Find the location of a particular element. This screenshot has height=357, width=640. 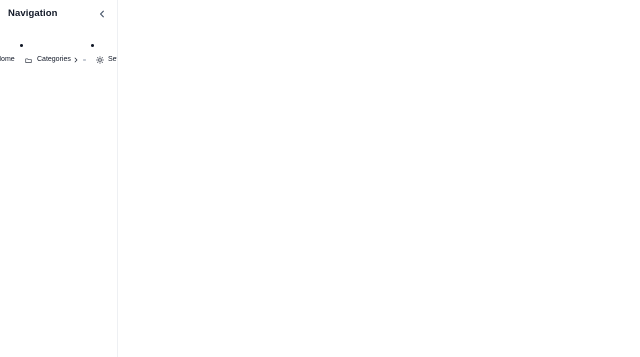

navigation-title: Navigation is located at coordinates (33, 13).